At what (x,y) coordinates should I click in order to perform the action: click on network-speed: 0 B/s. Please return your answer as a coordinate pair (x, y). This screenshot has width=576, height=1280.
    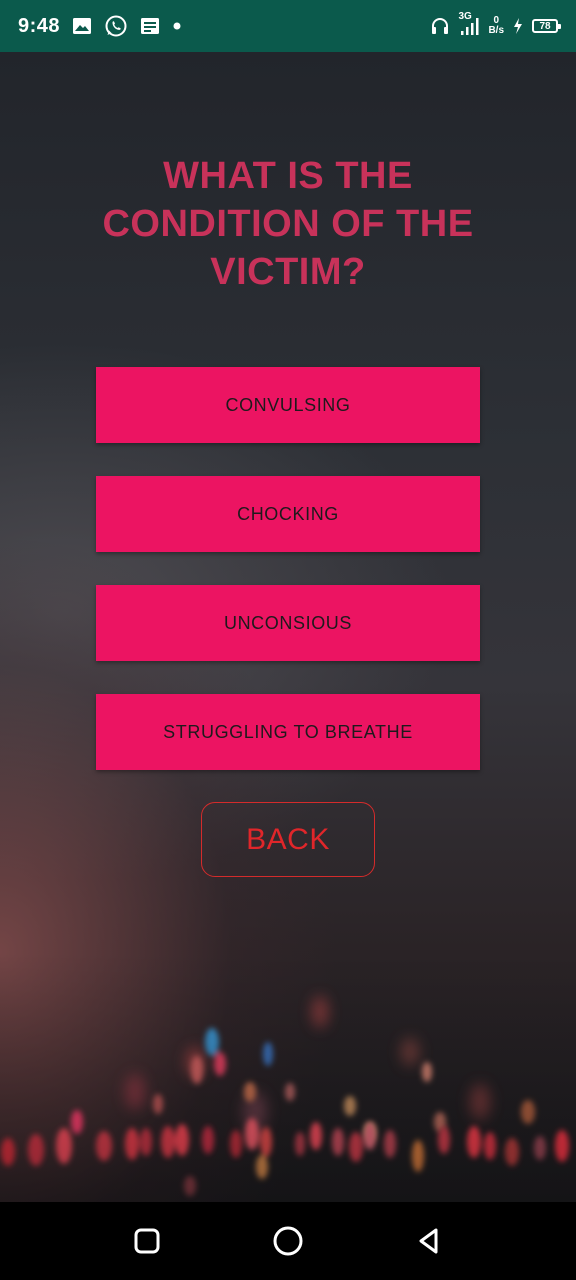
    Looking at the image, I should click on (496, 26).